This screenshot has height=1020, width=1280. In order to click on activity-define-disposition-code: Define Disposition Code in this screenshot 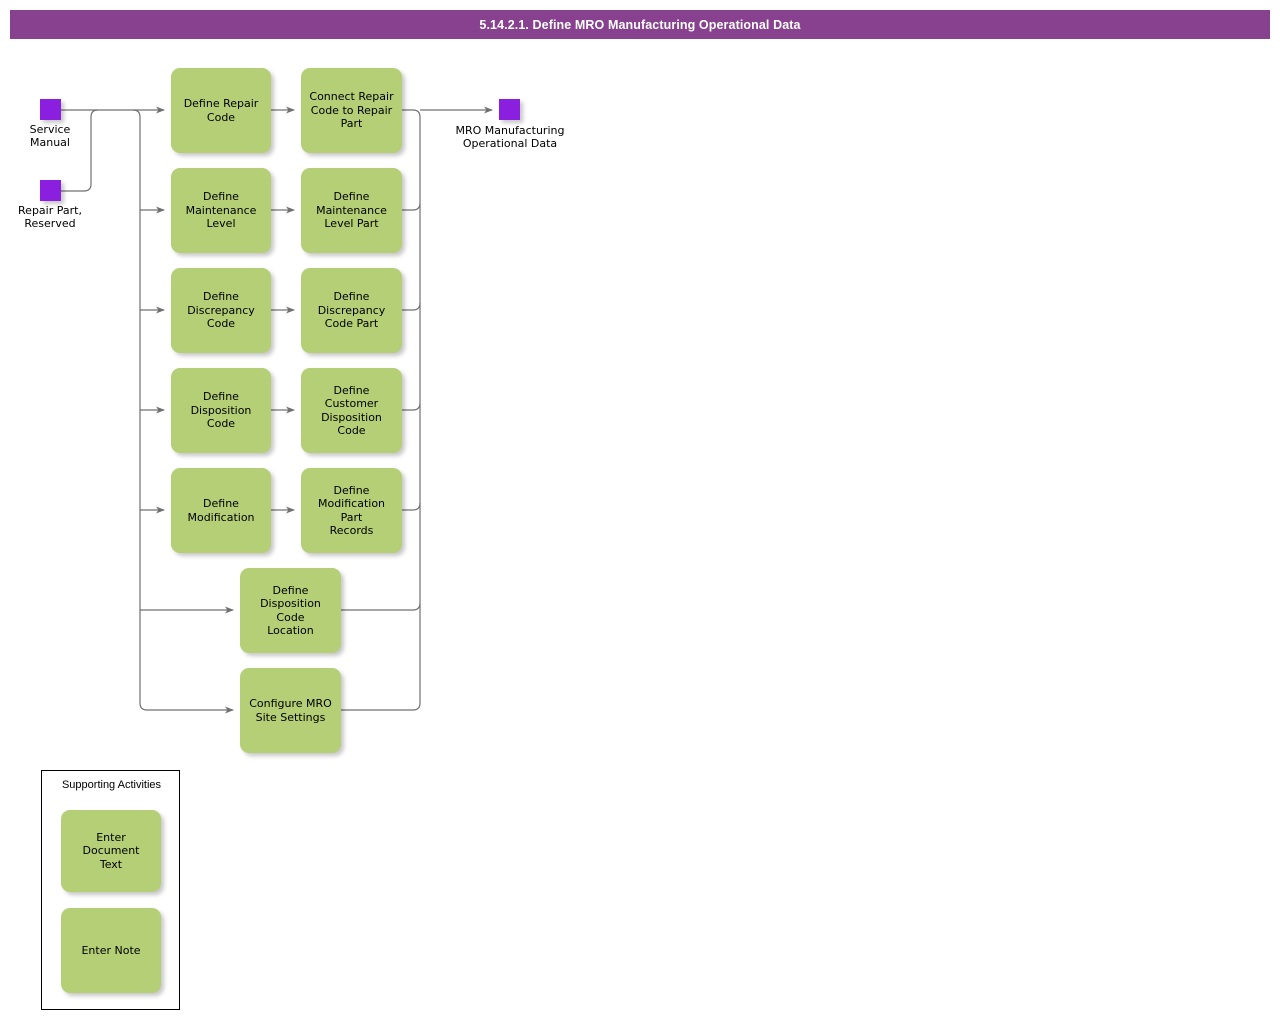, I will do `click(221, 410)`.